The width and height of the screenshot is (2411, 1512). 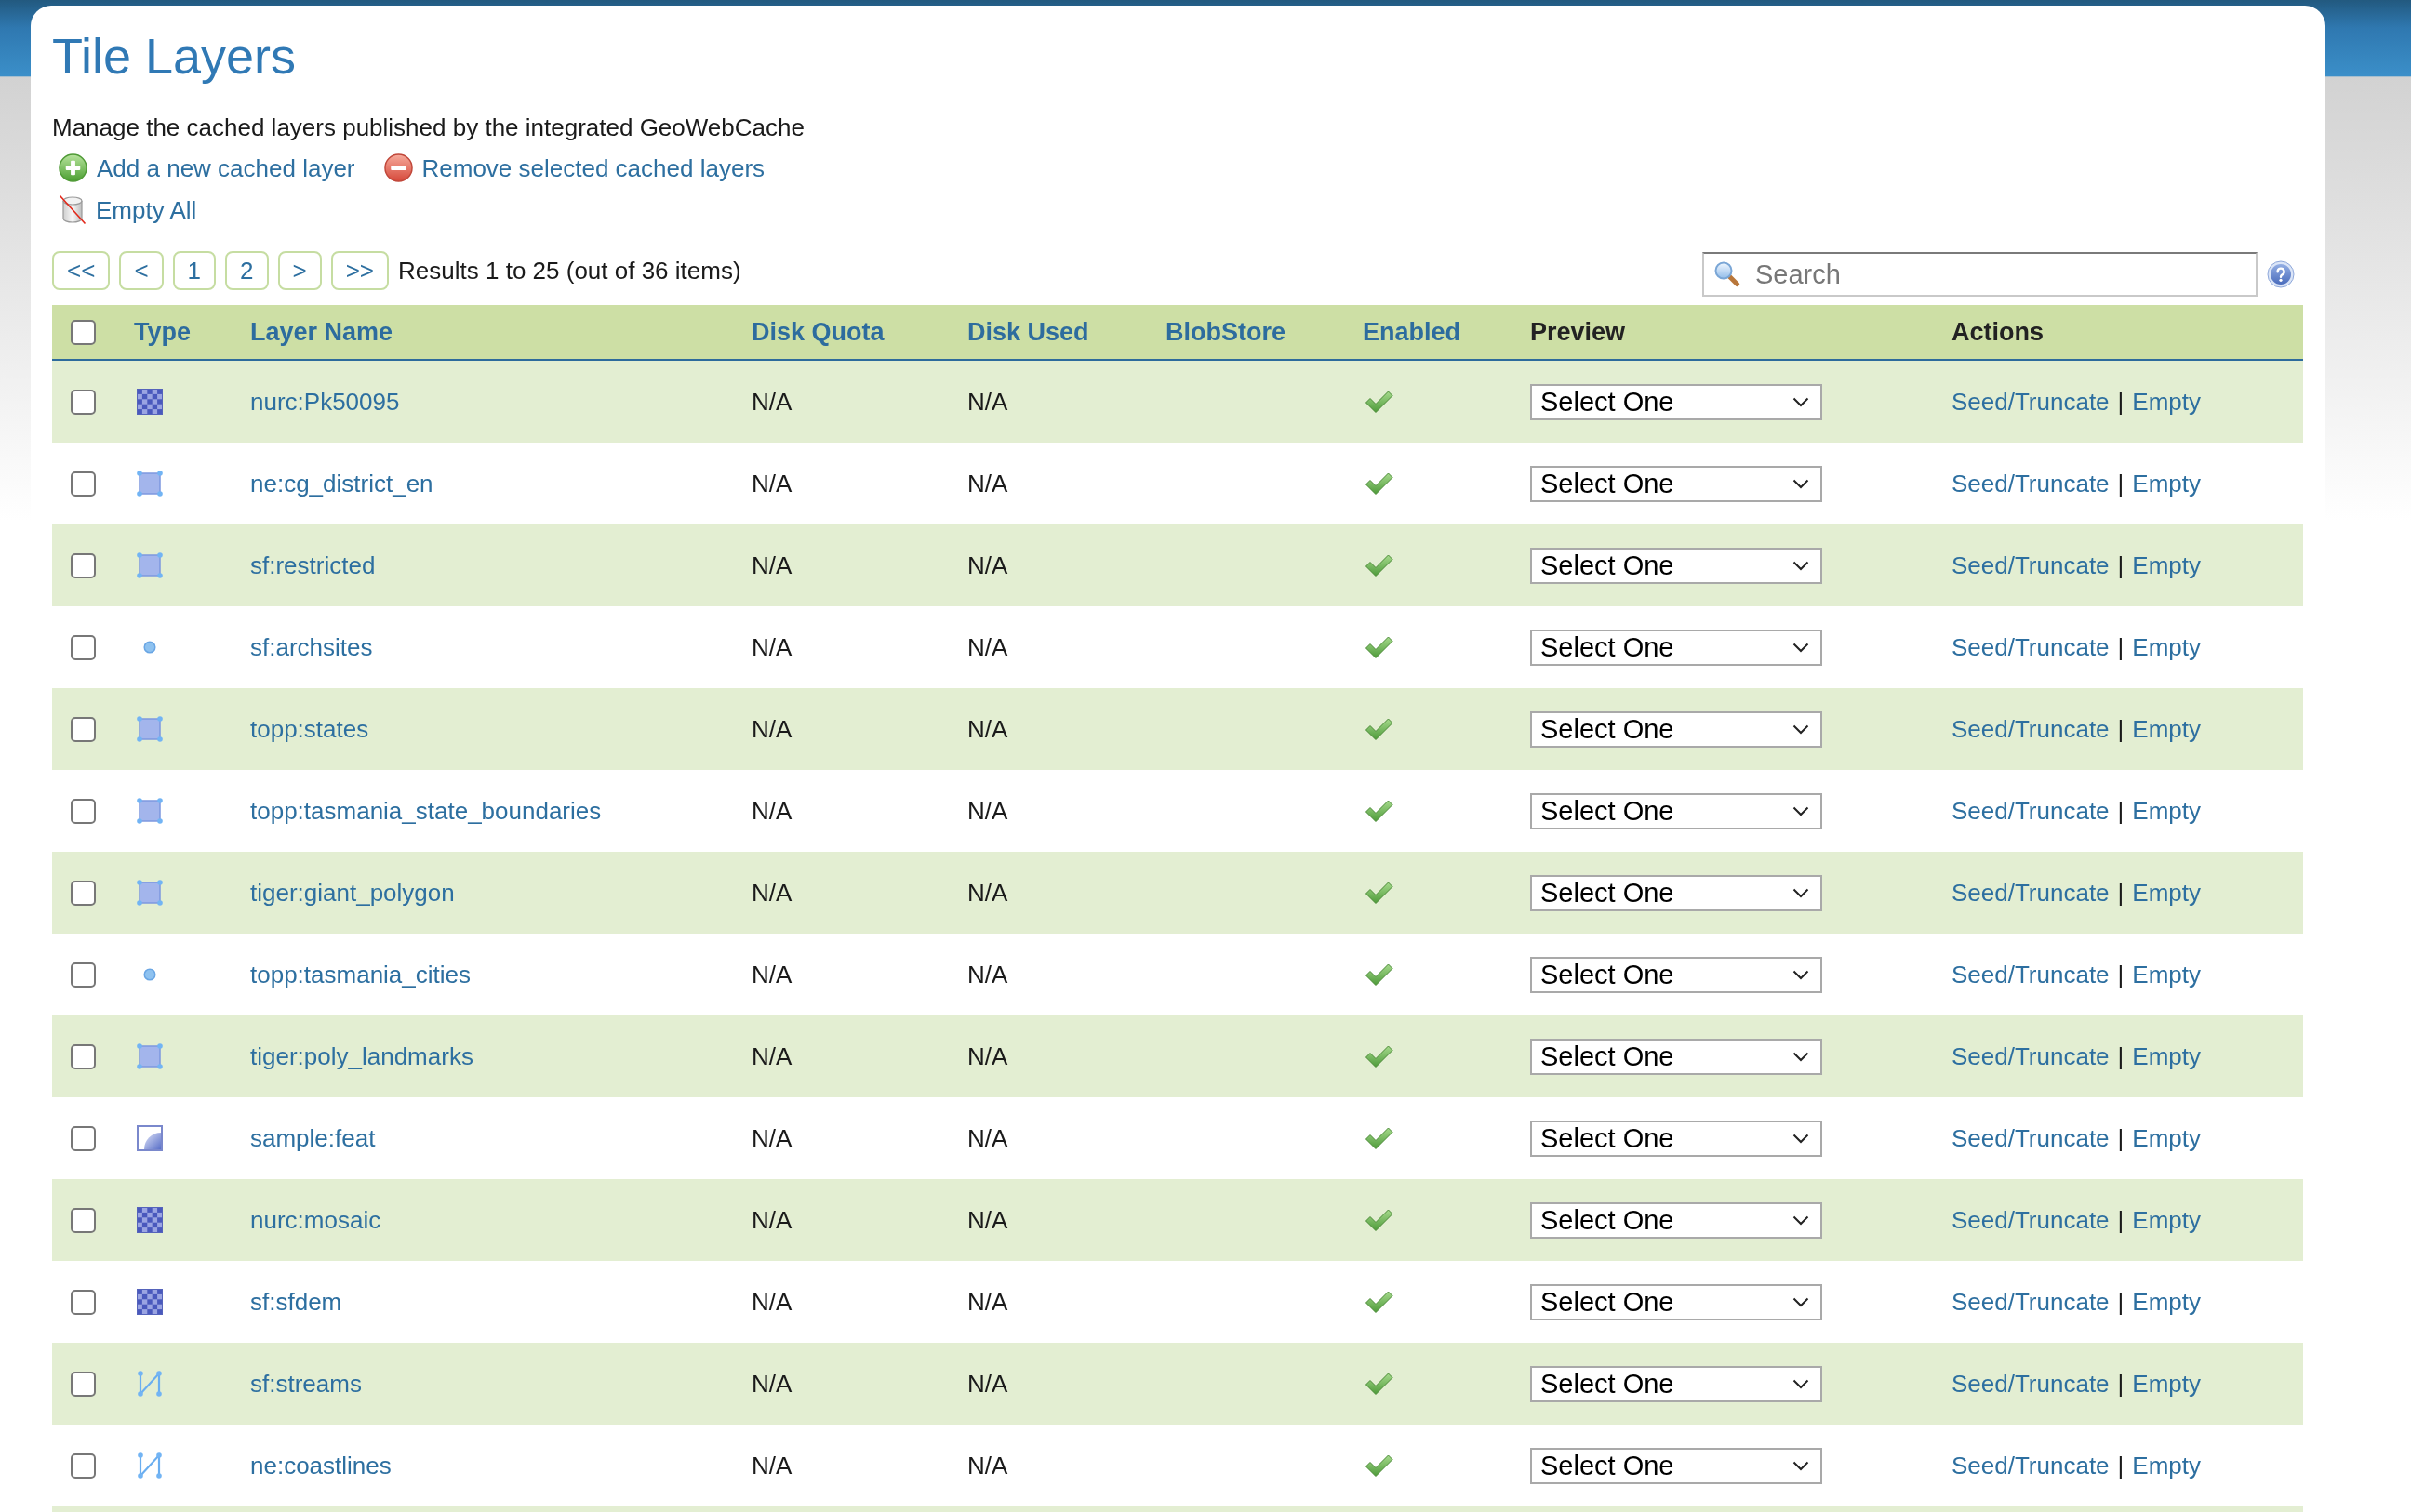 I want to click on layer-name-link: sample:feat, so click(x=313, y=1138).